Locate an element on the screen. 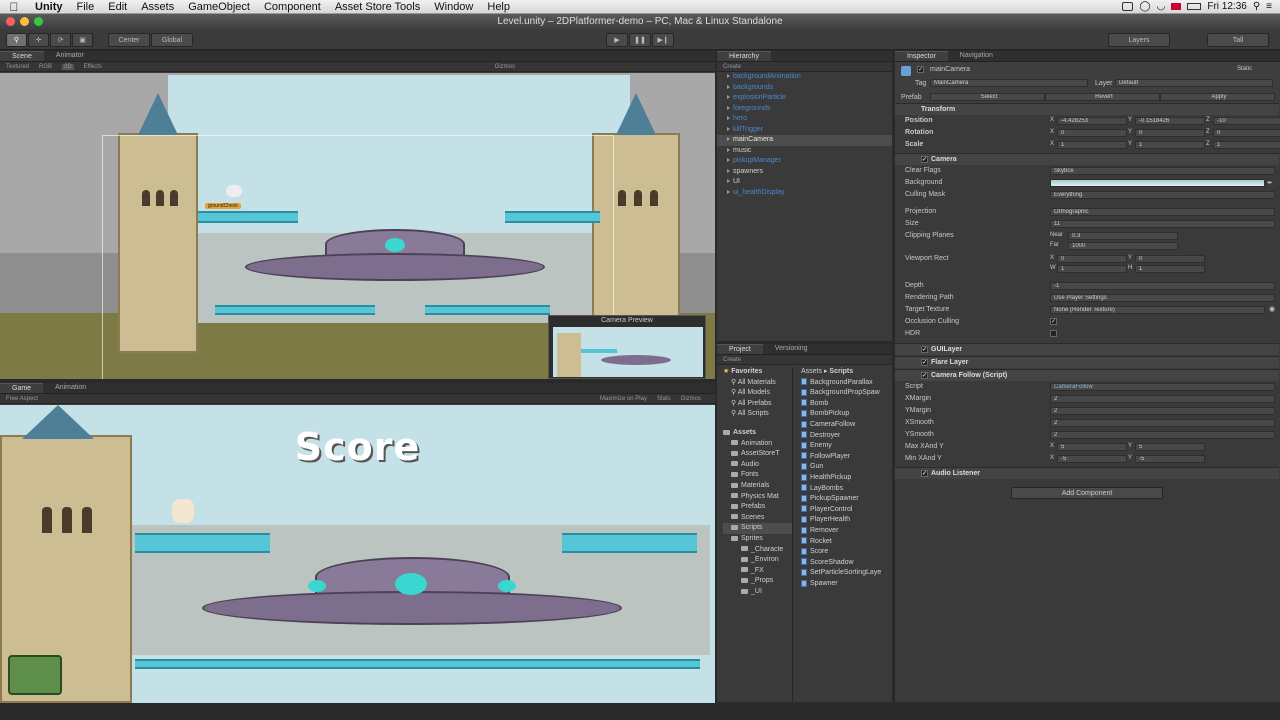  zoom-window-icon is located at coordinates (38, 21).